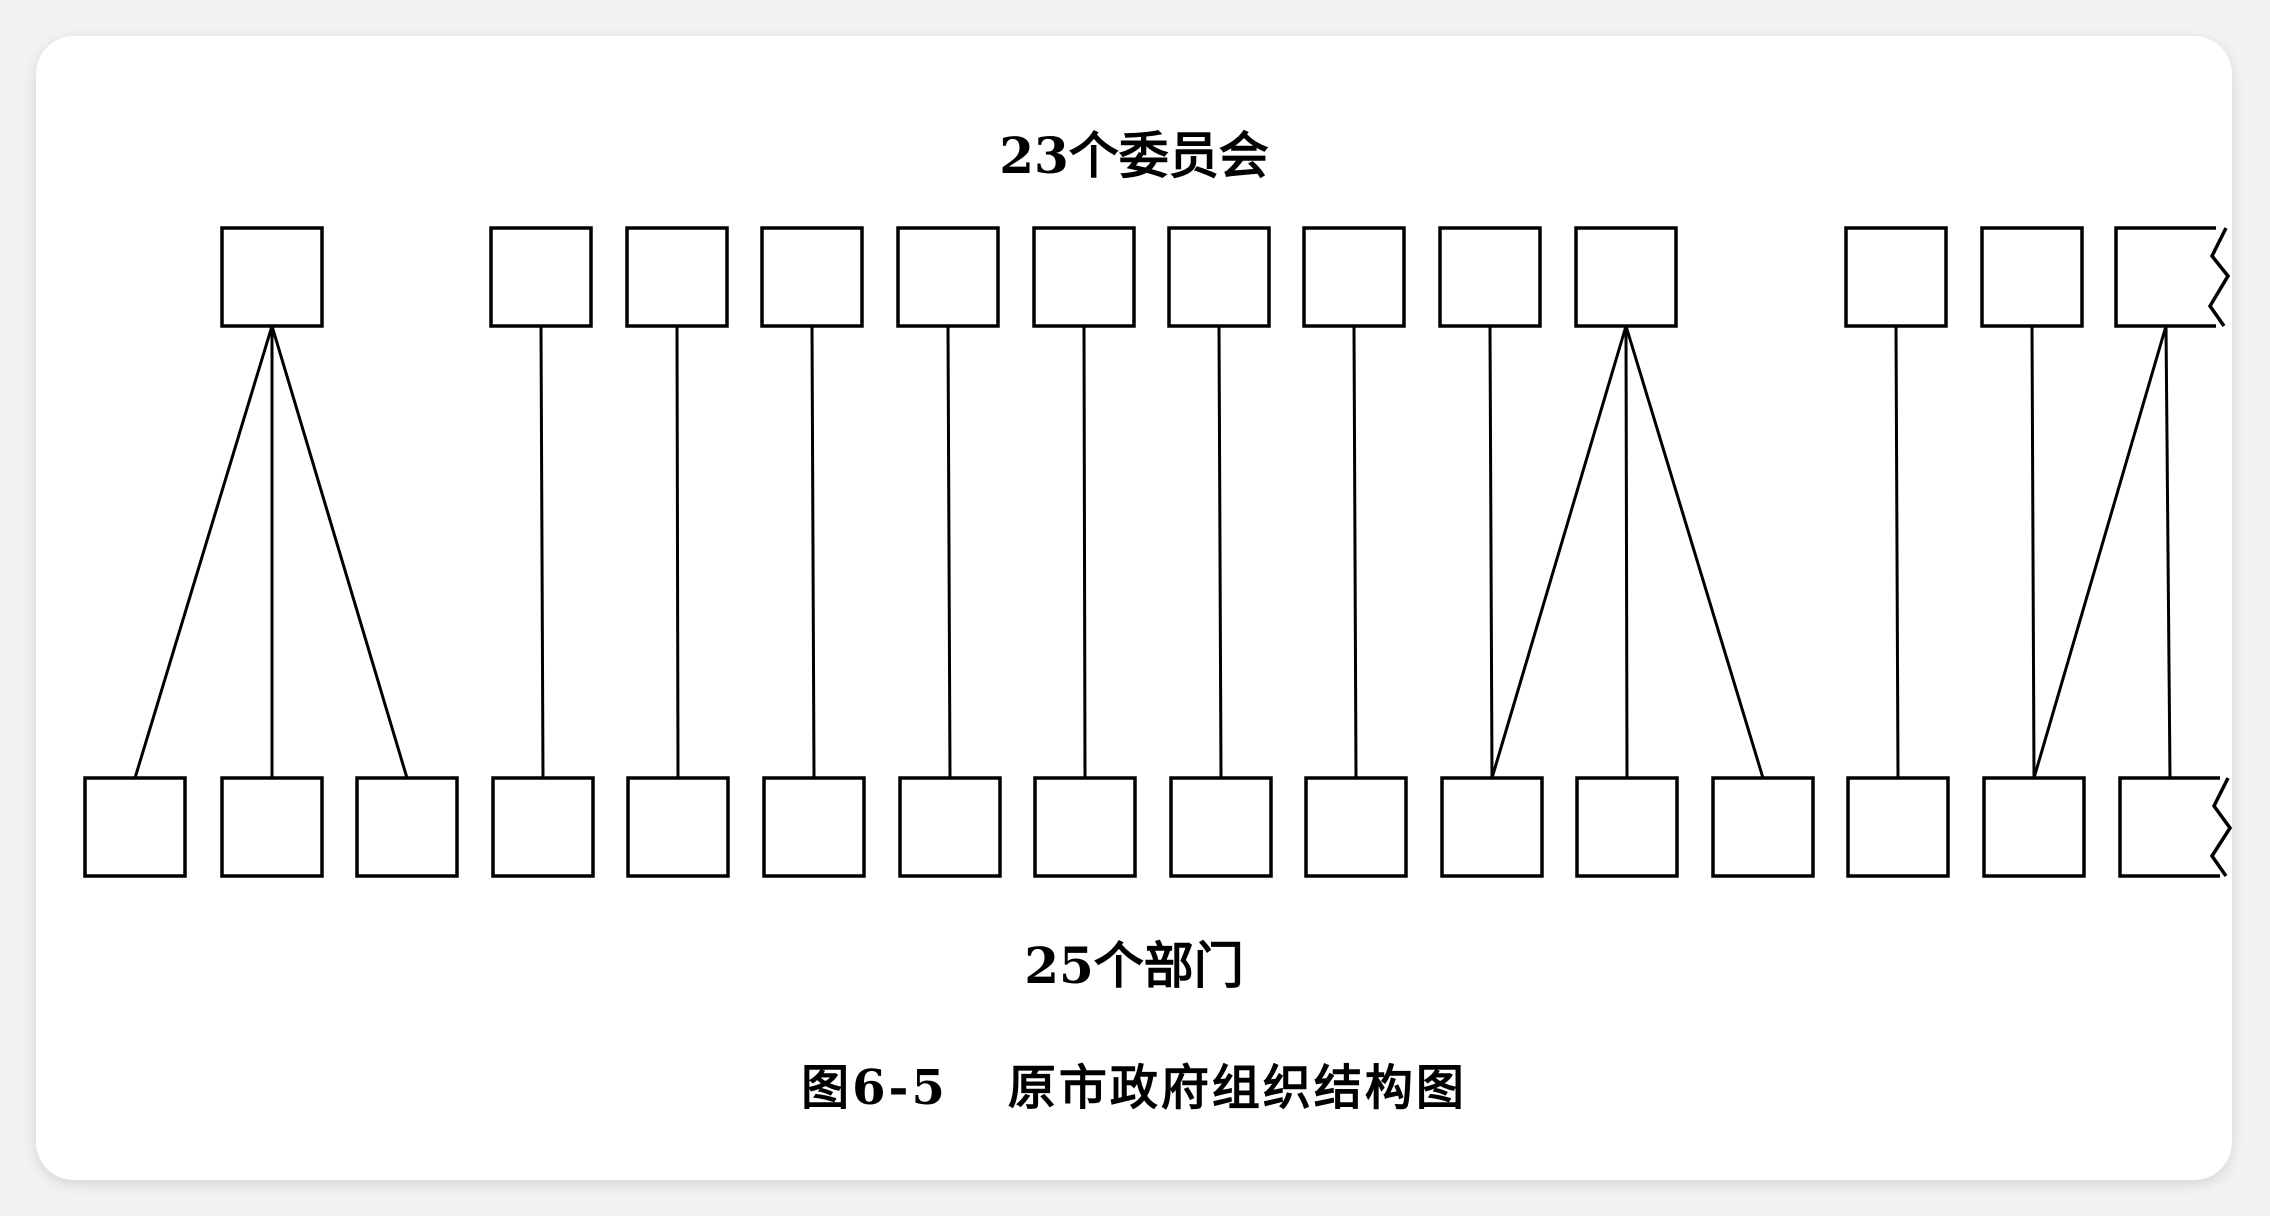 This screenshot has width=2270, height=1216. Describe the element at coordinates (1157, 827) in the screenshot. I see `department-boxes` at that location.